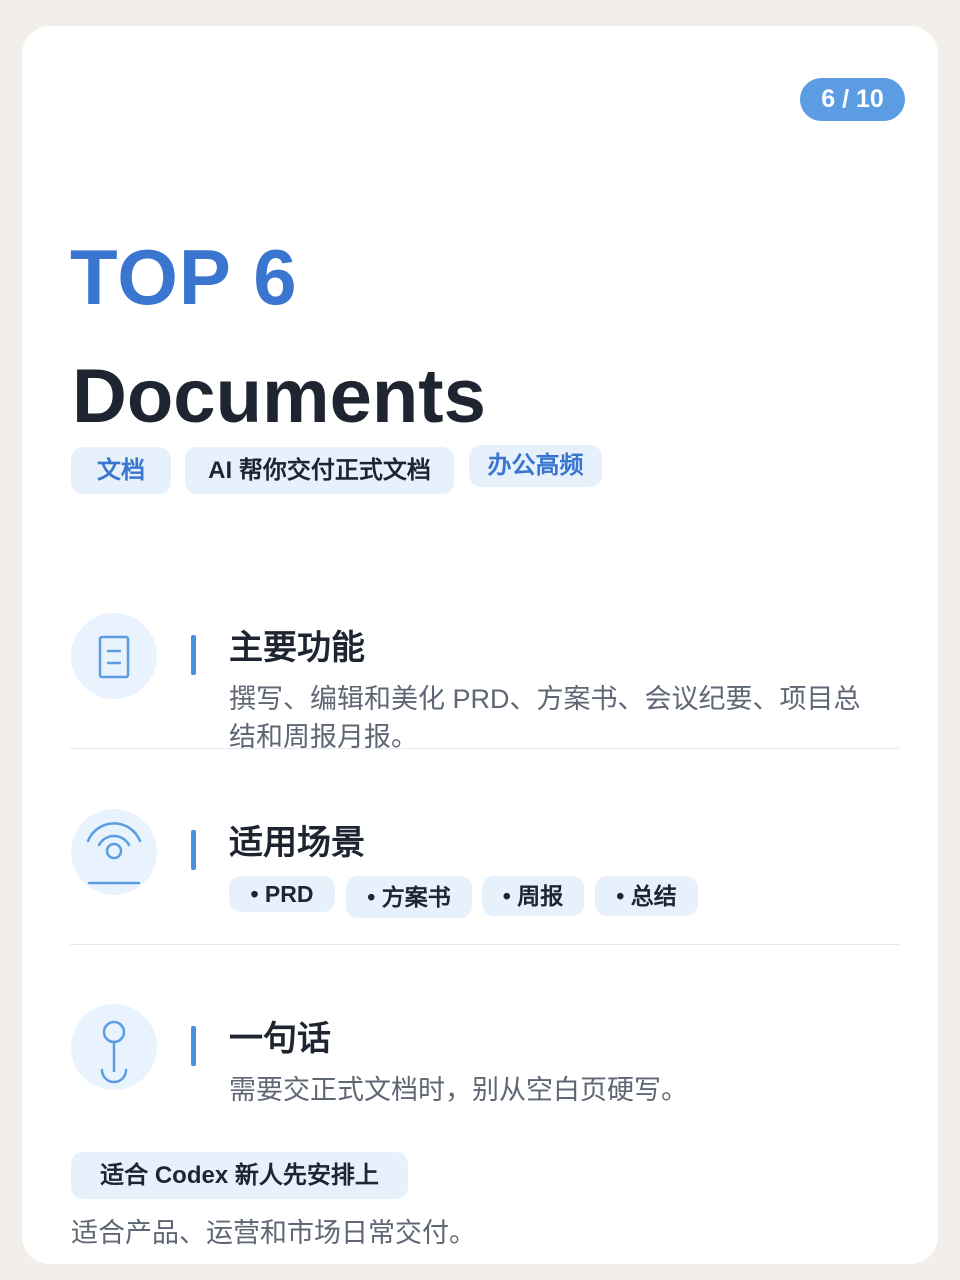 The width and height of the screenshot is (960, 1280). What do you see at coordinates (535, 466) in the screenshot?
I see `tag-frequency: 办公高频` at bounding box center [535, 466].